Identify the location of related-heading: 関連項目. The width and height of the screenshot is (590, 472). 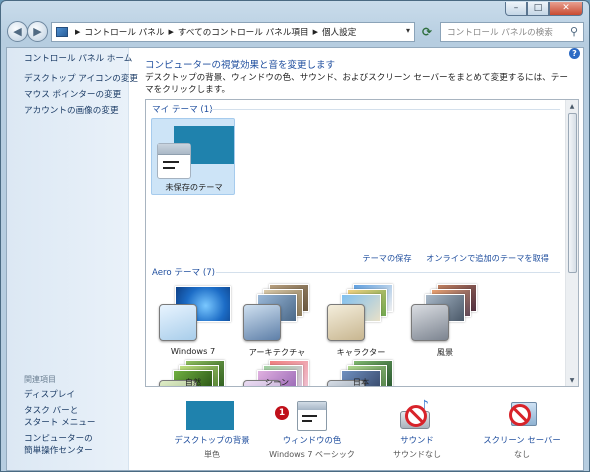
(40, 379).